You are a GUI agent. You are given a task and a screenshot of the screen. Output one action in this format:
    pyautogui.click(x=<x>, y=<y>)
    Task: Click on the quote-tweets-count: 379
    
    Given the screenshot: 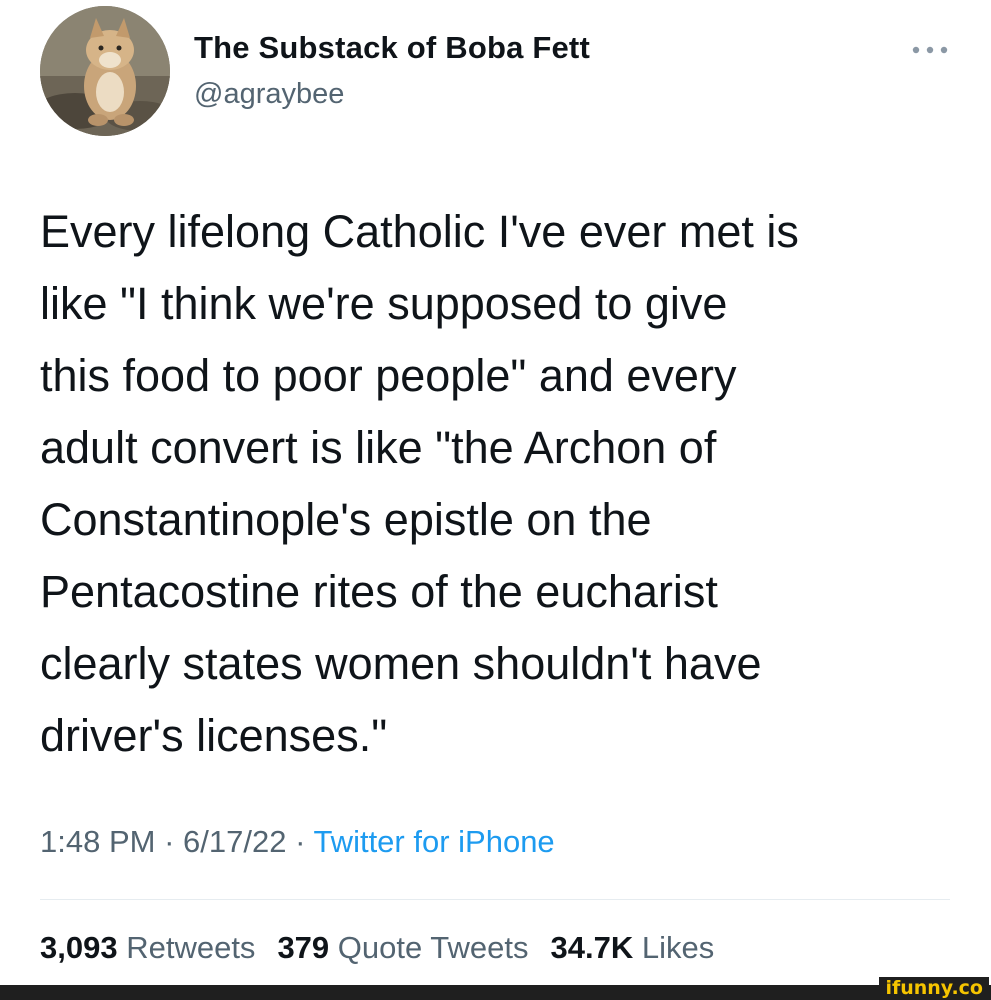 What is the action you would take?
    pyautogui.click(x=303, y=947)
    